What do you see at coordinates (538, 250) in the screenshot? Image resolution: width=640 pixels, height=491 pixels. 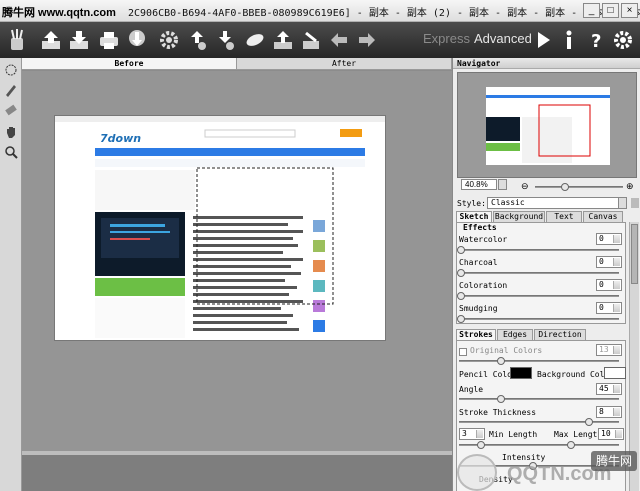 I see `watercolor-slider` at bounding box center [538, 250].